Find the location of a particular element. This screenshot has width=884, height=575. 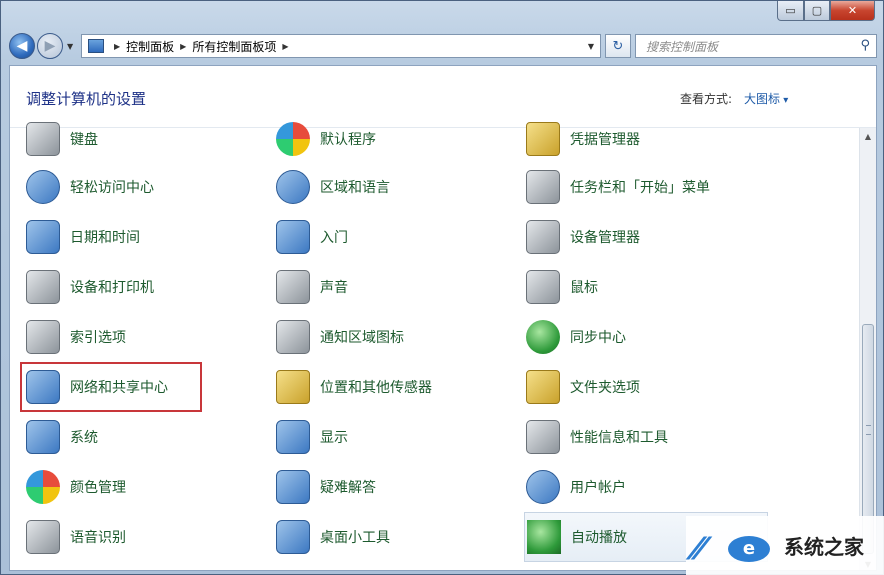

item-label: 疑难解答 is located at coordinates (348, 488).